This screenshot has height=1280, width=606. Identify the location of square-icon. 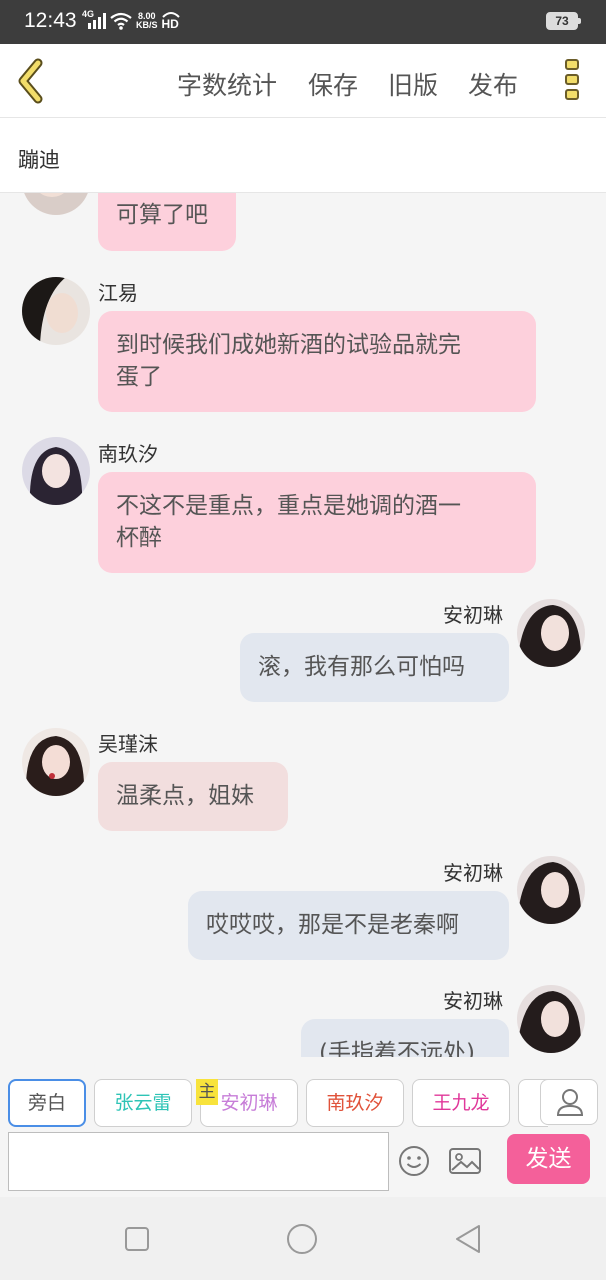
(137, 1239).